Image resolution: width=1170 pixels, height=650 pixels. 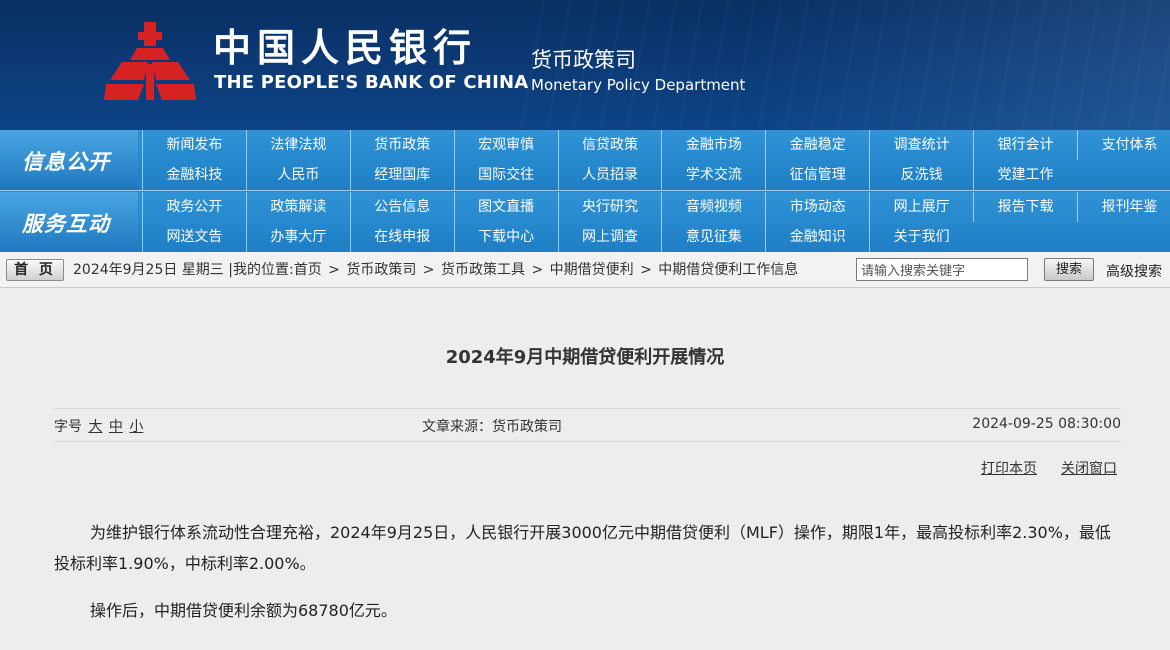 What do you see at coordinates (817, 237) in the screenshot?
I see `nav-item-financial-knowledge: 金融知识` at bounding box center [817, 237].